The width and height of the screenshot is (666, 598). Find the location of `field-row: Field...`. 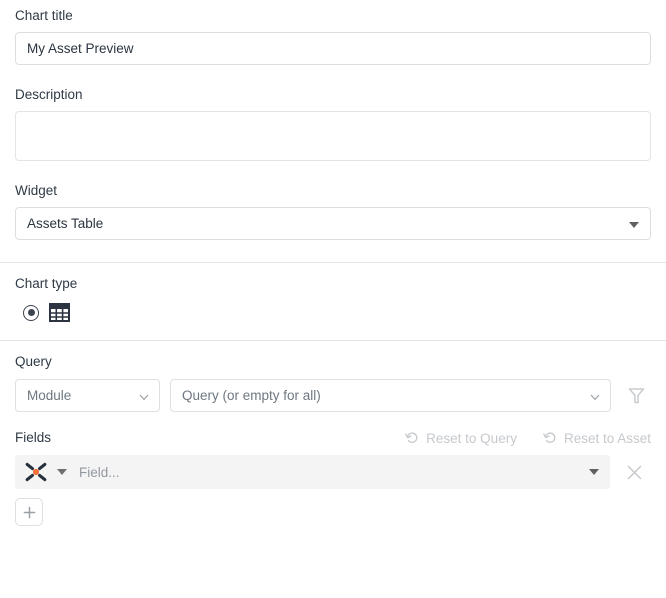

field-row: Field... is located at coordinates (333, 472).